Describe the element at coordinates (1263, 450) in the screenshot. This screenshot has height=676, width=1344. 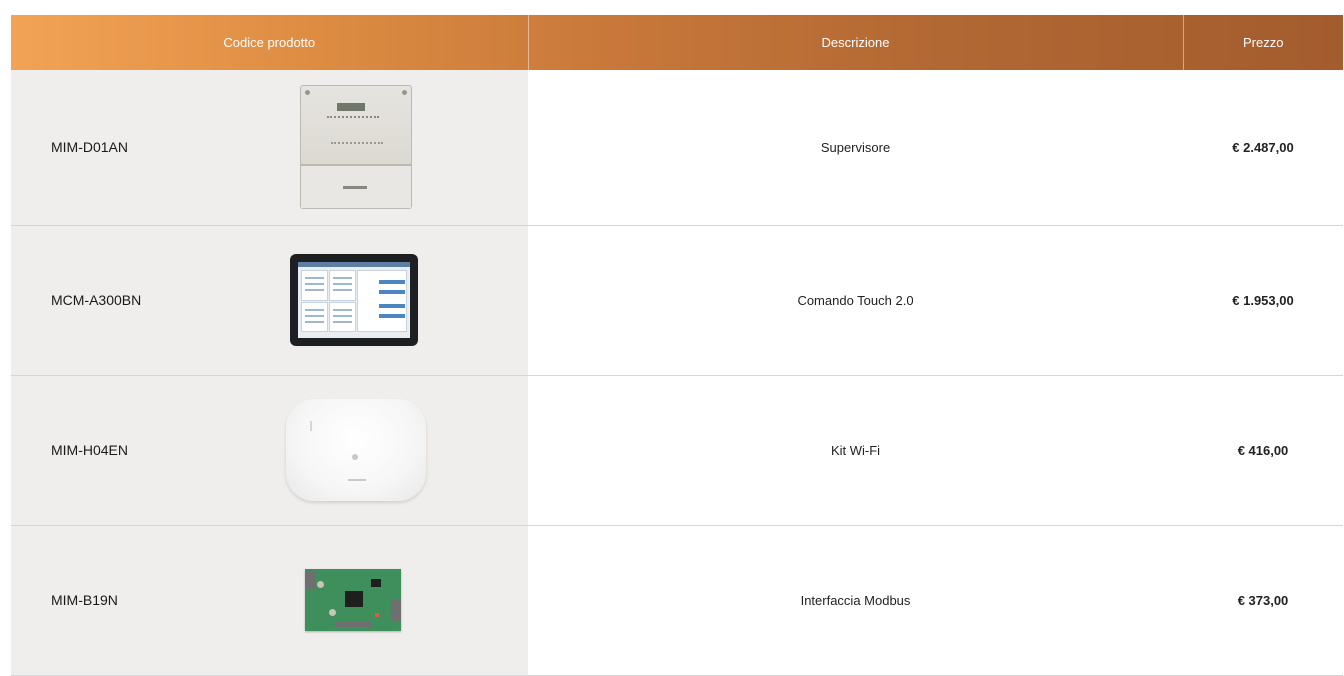
I see `price-cell: € 416,00` at that location.